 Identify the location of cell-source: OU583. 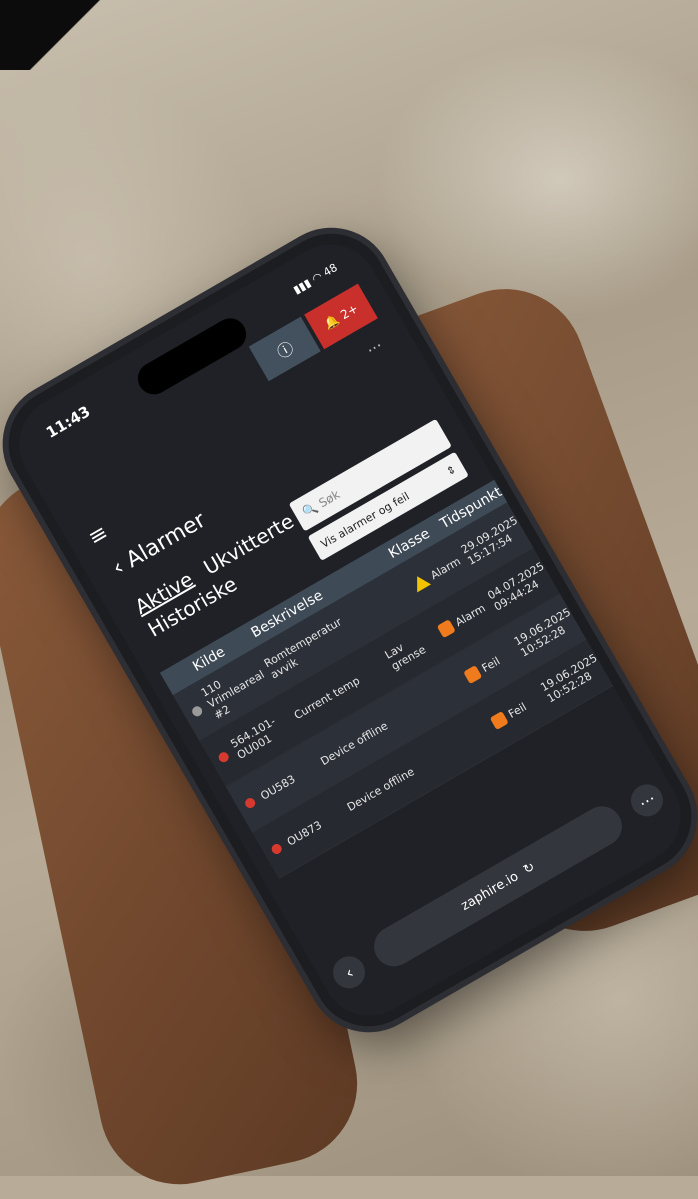
(278, 787).